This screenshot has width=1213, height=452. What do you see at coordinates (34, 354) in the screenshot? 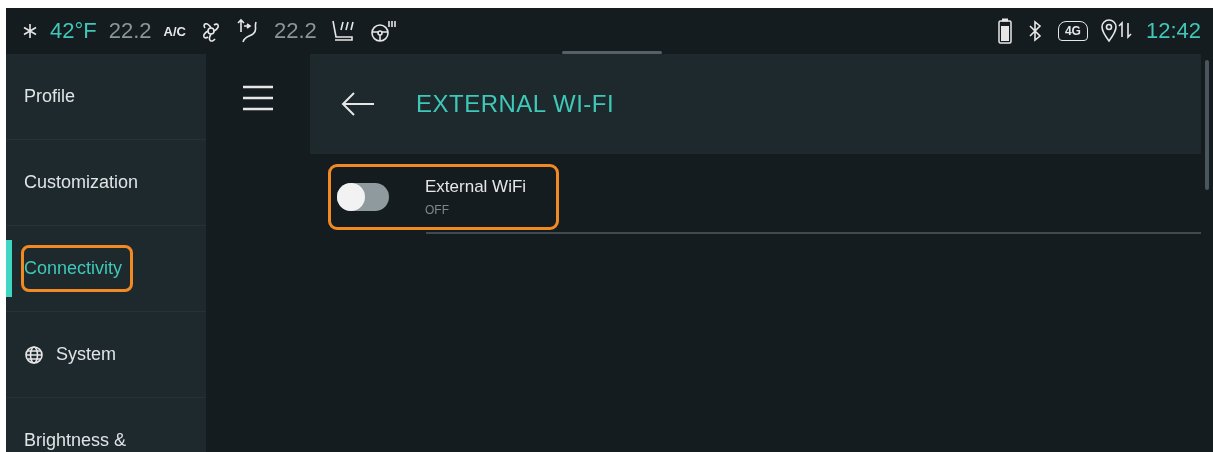
I see `globe-icon` at bounding box center [34, 354].